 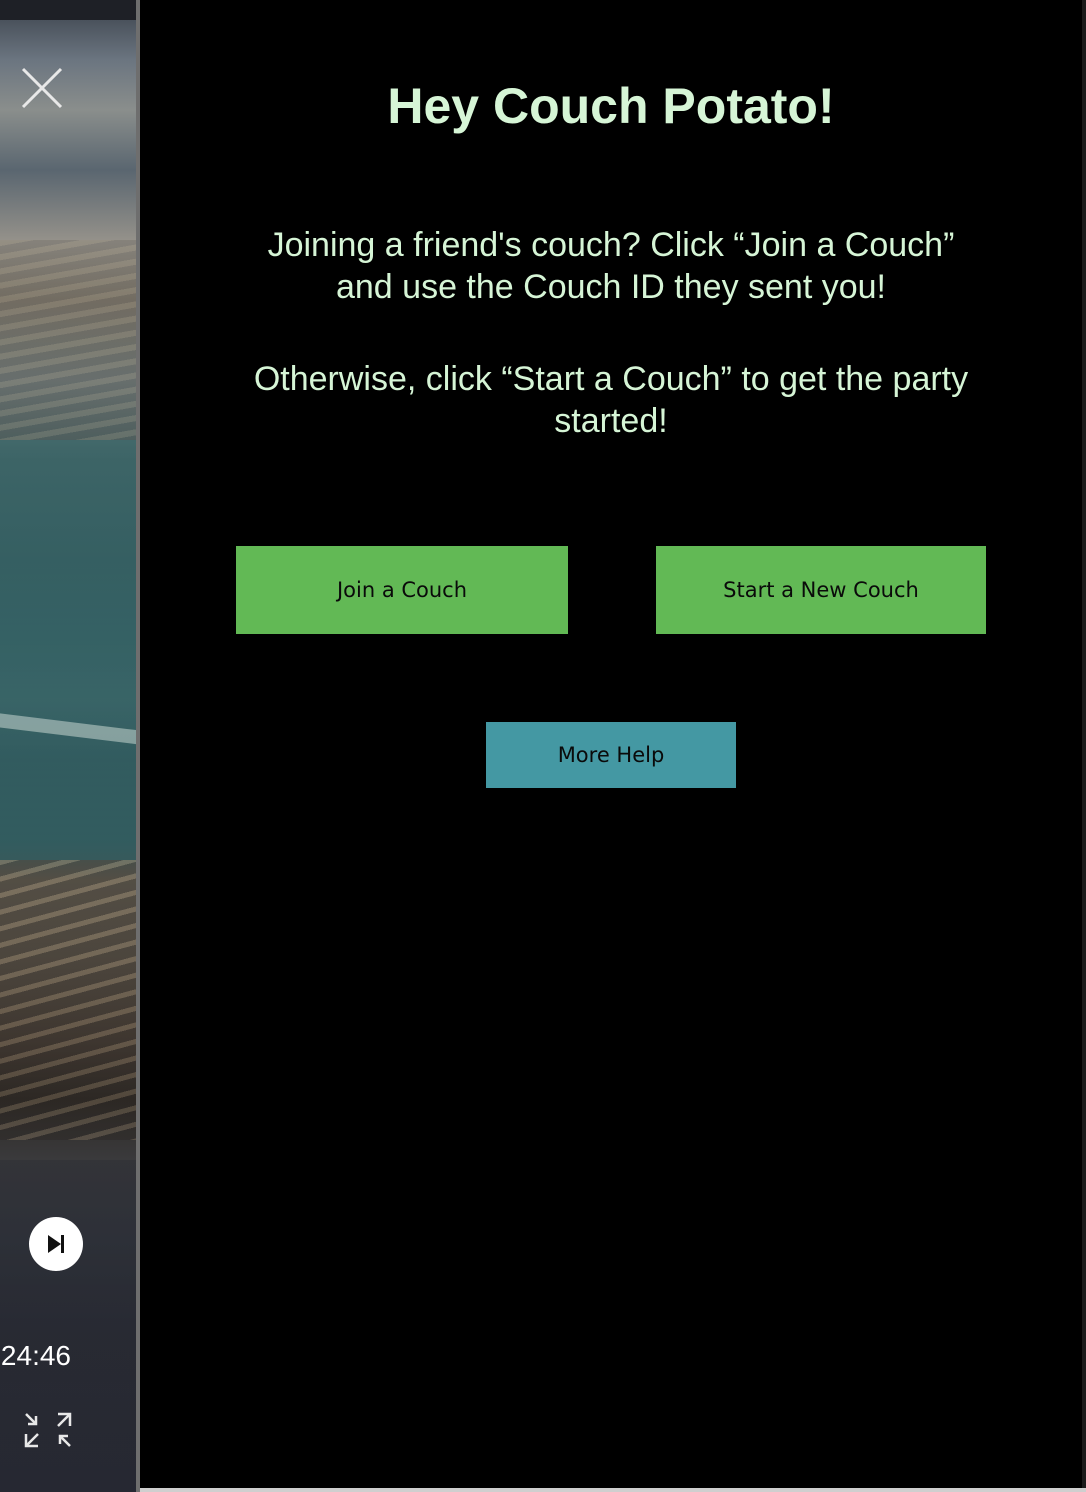 What do you see at coordinates (68, 10) in the screenshot?
I see `browser-top-bar` at bounding box center [68, 10].